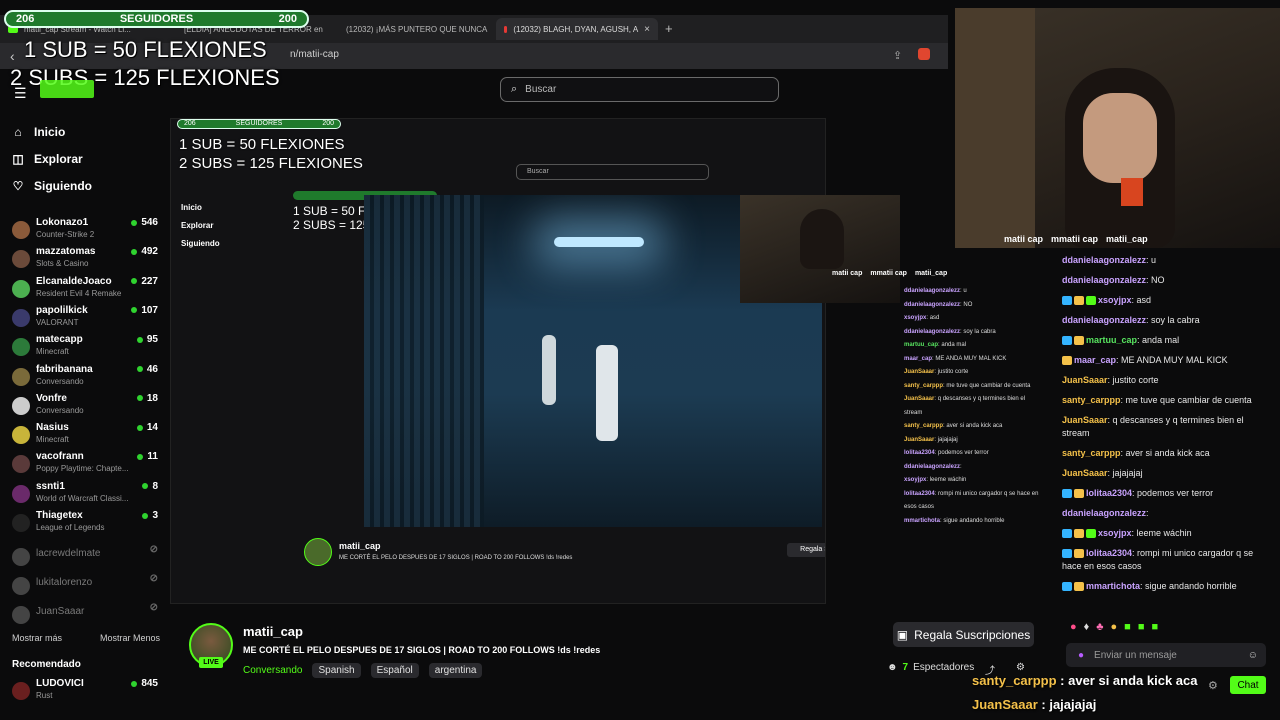  I want to click on chat-text: podemos ver terror, so click(1175, 493).